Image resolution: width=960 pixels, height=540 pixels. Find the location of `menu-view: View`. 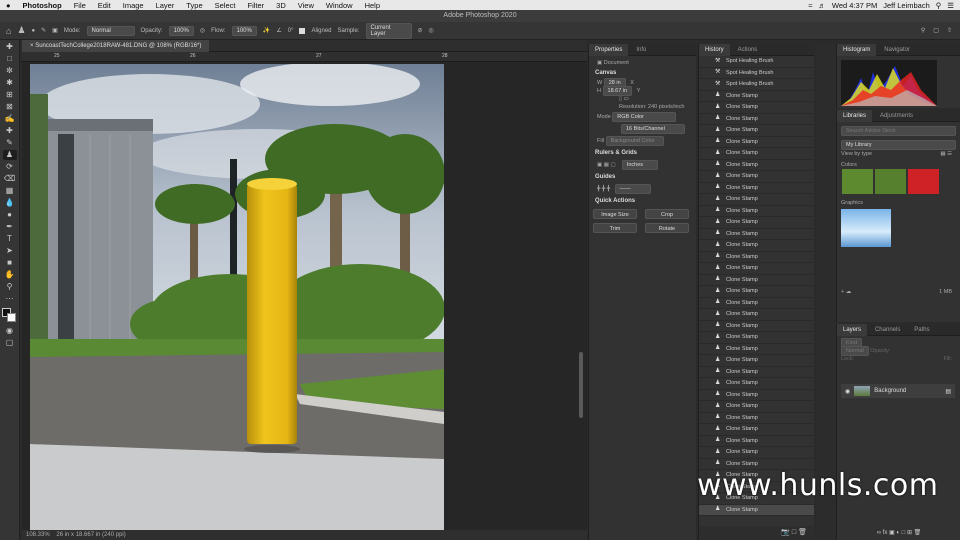

menu-view: View is located at coordinates (306, 5).